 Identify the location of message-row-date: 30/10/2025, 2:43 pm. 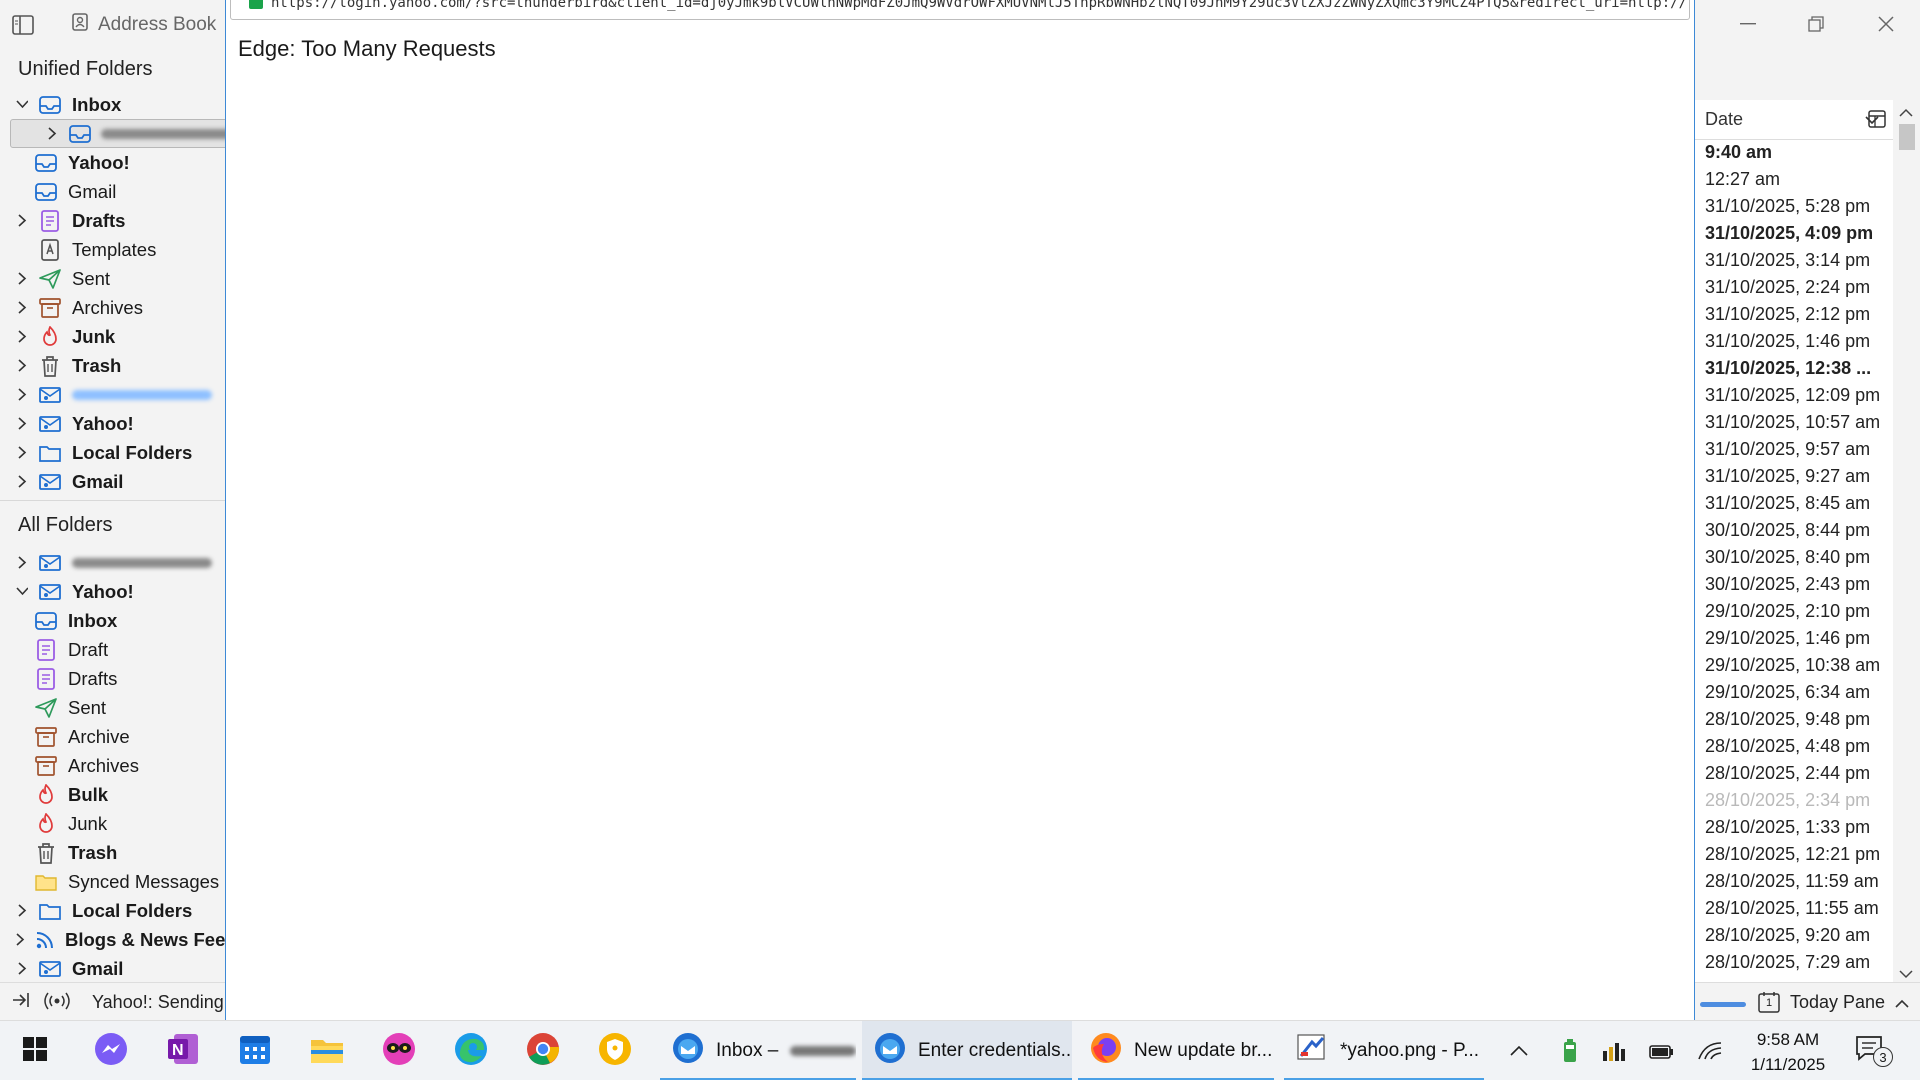
(1787, 587).